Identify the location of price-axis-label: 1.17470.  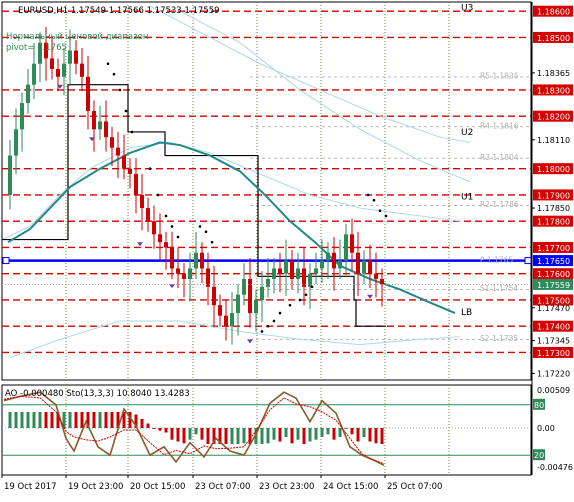
(553, 308).